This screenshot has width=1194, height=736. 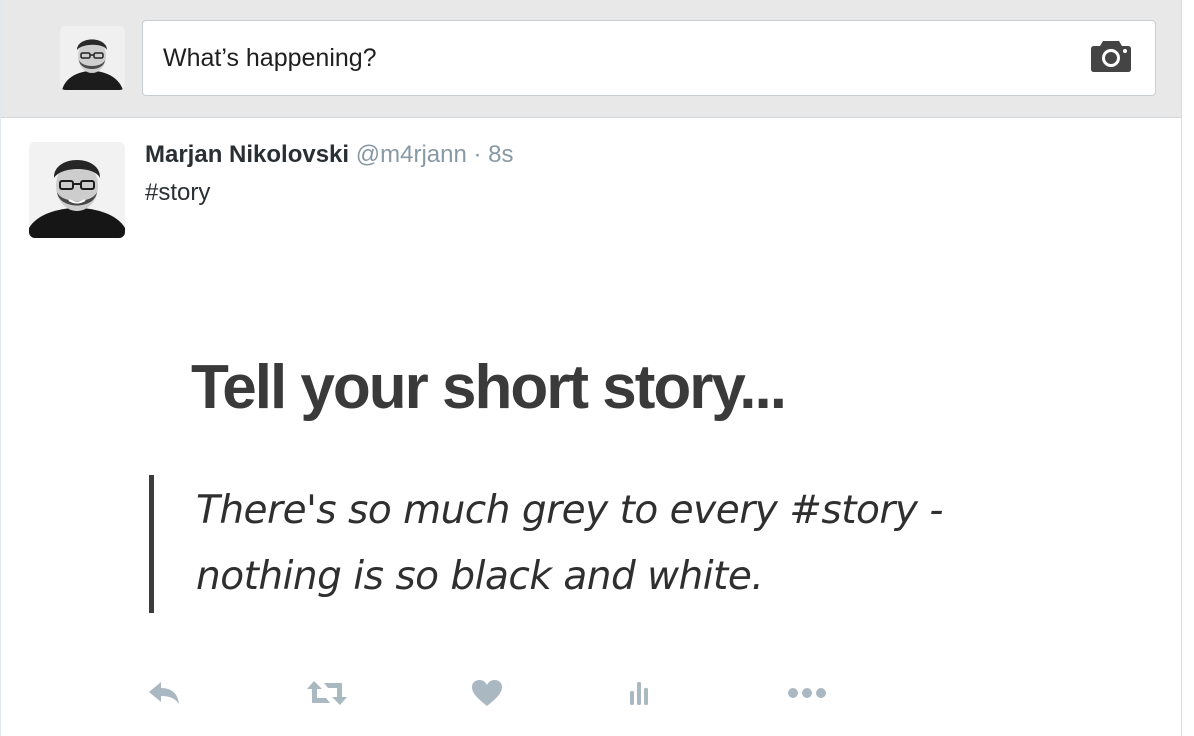 I want to click on more-button, so click(x=807, y=693).